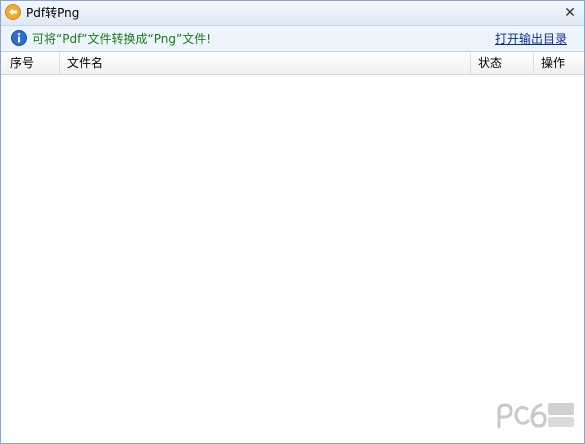 This screenshot has width=585, height=444. Describe the element at coordinates (556, 63) in the screenshot. I see `column-header-action: 操作` at that location.